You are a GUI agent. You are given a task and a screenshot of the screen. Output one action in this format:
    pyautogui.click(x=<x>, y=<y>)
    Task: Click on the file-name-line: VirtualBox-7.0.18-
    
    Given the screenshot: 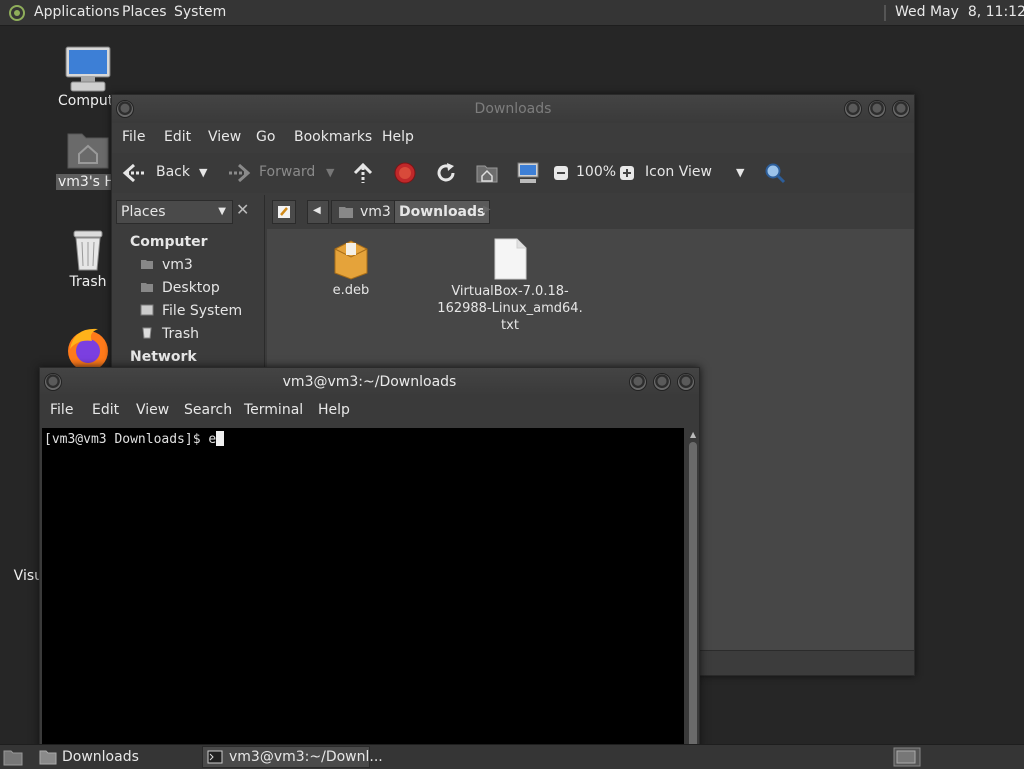 What is the action you would take?
    pyautogui.click(x=510, y=291)
    